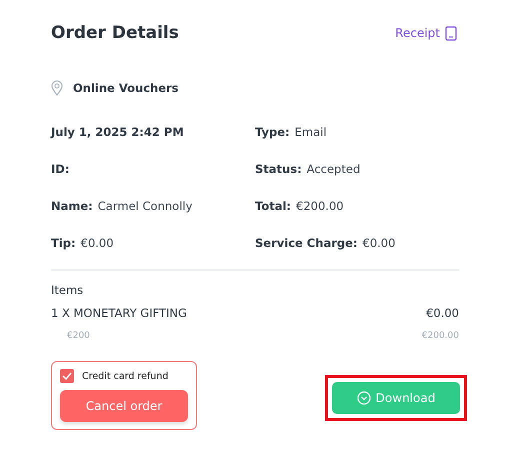 Image resolution: width=510 pixels, height=453 pixels. What do you see at coordinates (451, 33) in the screenshot?
I see `receipt-icon` at bounding box center [451, 33].